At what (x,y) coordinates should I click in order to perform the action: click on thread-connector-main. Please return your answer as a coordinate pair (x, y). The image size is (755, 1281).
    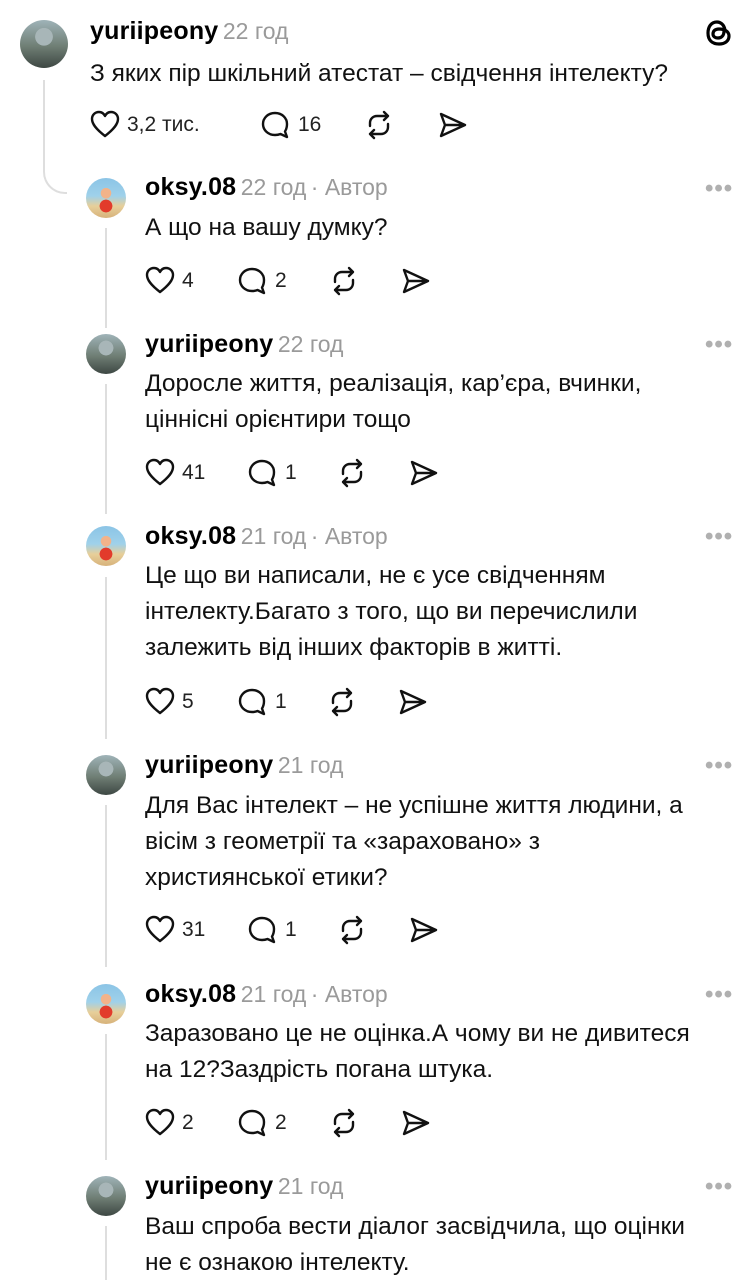
    Looking at the image, I should click on (55, 137).